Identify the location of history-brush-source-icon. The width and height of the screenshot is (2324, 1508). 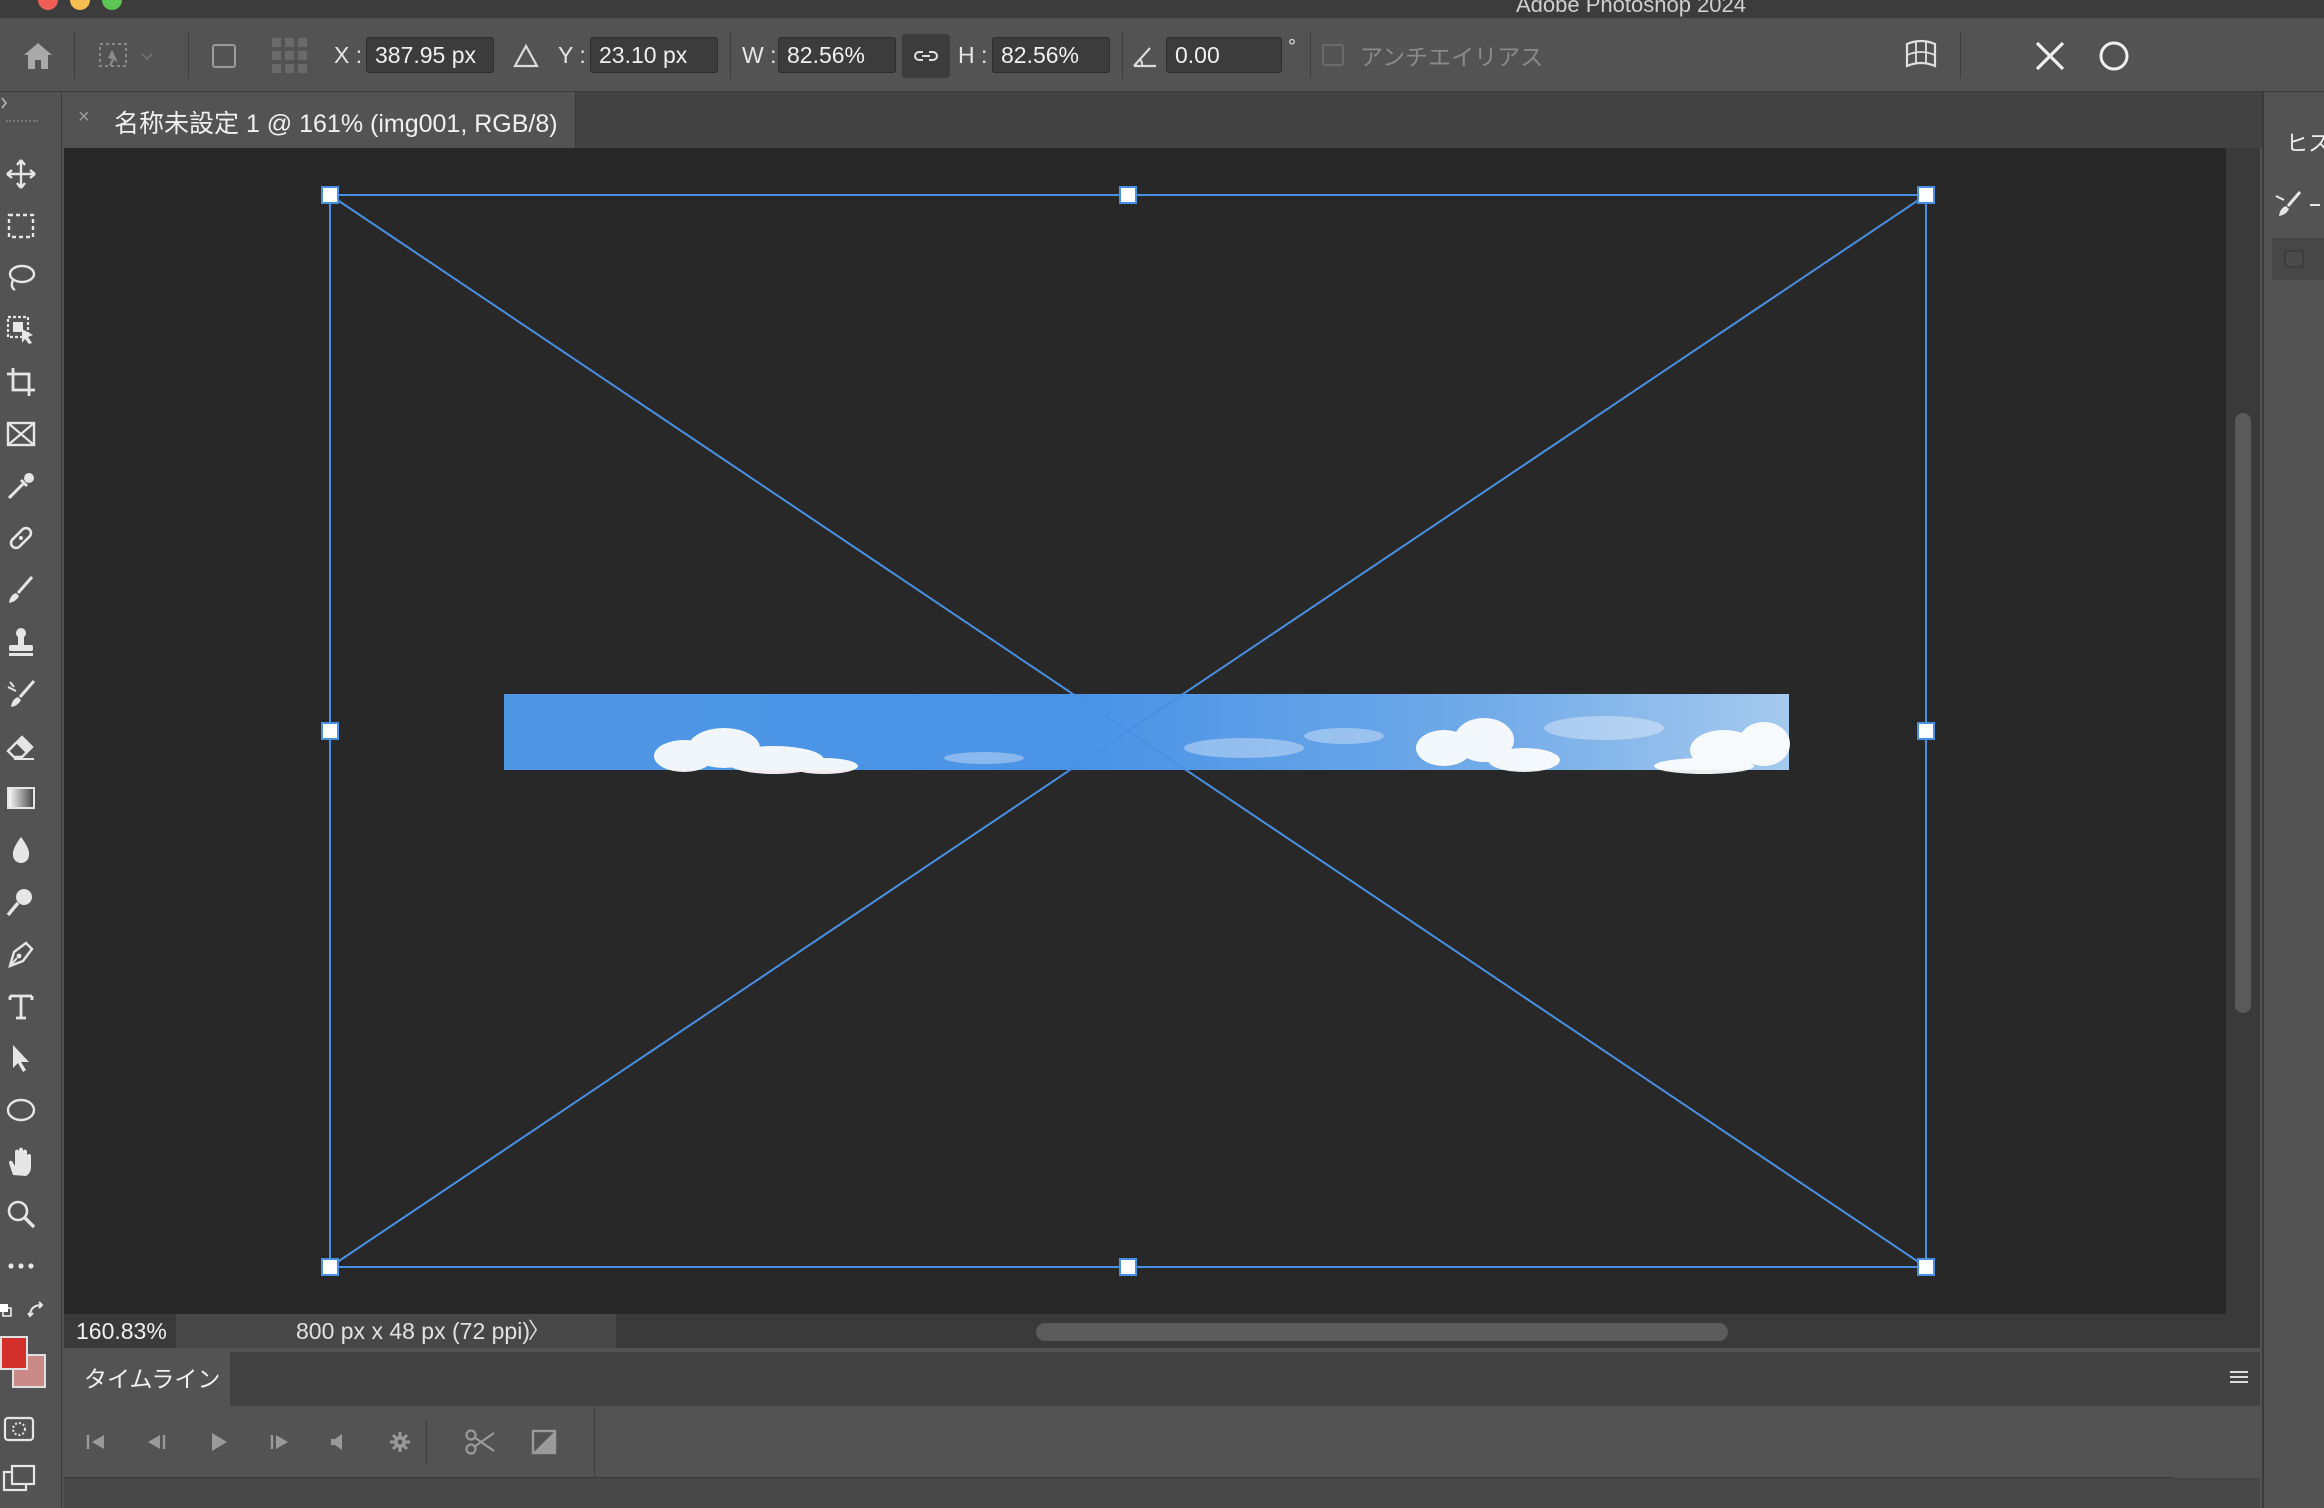
(2297, 205).